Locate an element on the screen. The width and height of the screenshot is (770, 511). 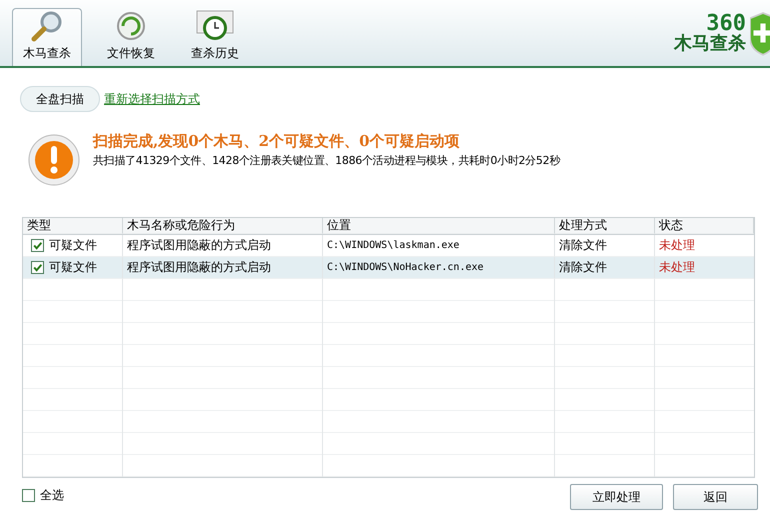
shield-plus-icon is located at coordinates (760, 33).